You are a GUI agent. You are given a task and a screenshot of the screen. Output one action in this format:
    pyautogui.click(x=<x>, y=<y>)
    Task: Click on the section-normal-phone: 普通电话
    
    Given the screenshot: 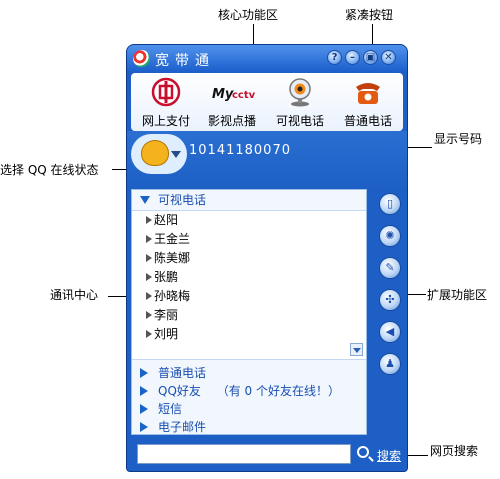 What is the action you would take?
    pyautogui.click(x=249, y=373)
    